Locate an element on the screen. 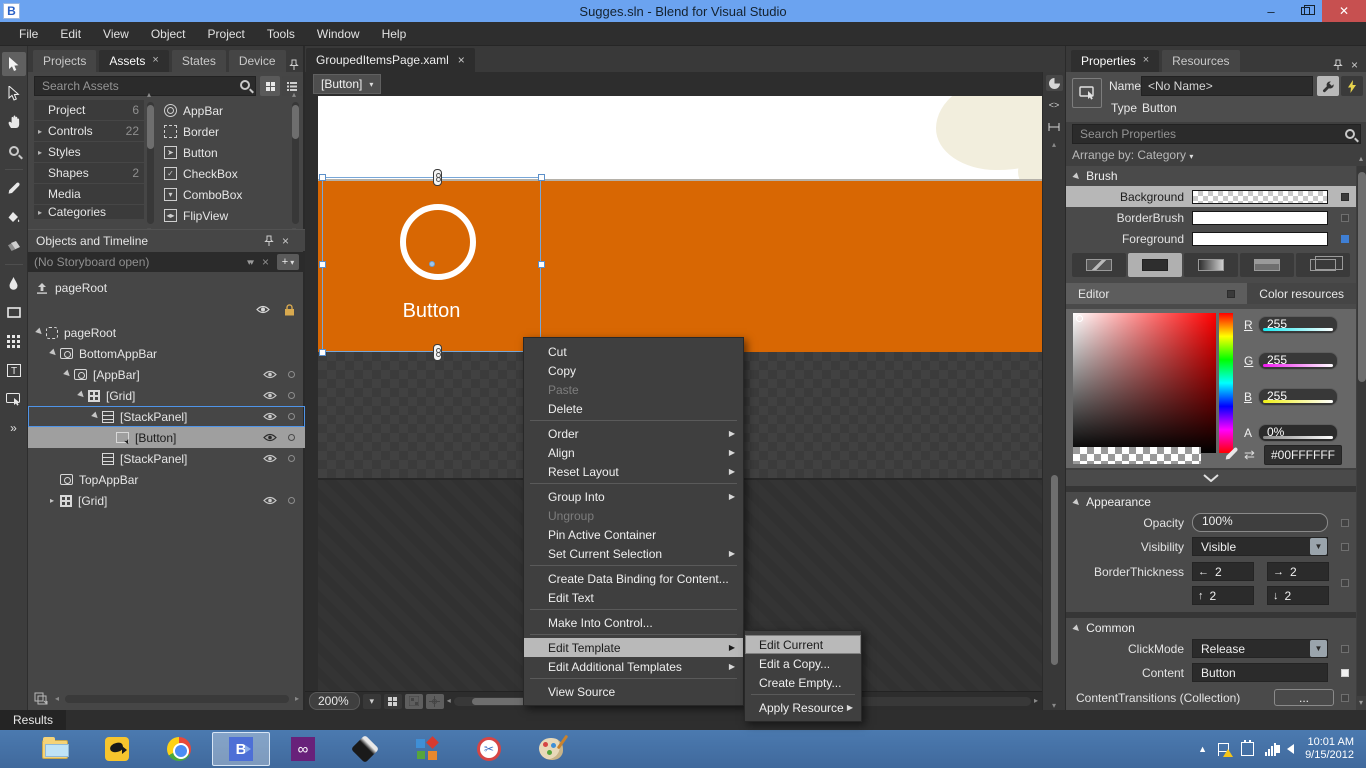  brush-row-borderbrush: BorderBrush is located at coordinates (1211, 217).